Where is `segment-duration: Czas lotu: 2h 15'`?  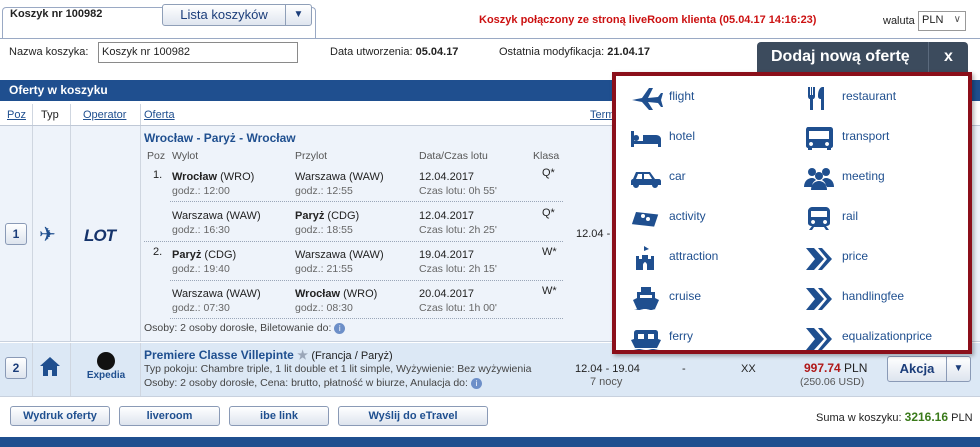
segment-duration: Czas lotu: 2h 15' is located at coordinates (458, 269).